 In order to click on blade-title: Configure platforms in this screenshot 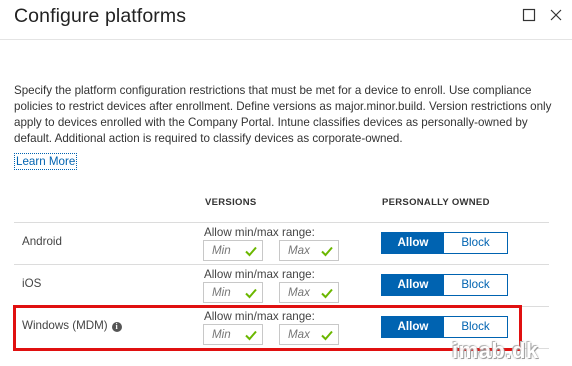, I will do `click(100, 16)`.